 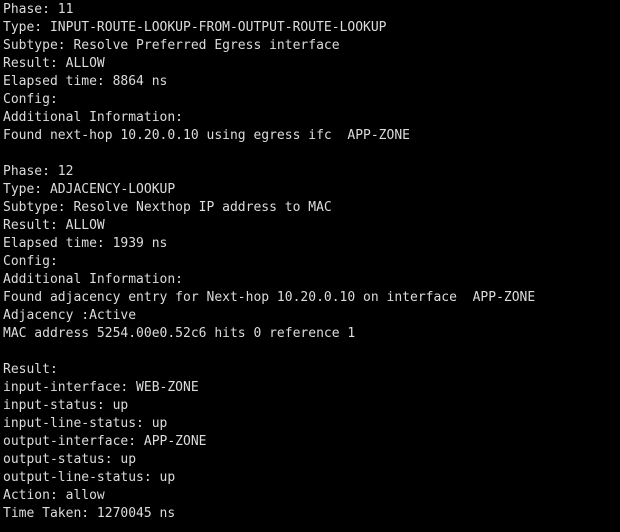 What do you see at coordinates (93, 117) in the screenshot?
I see `phase-11-additional-info-label: Additional Information:` at bounding box center [93, 117].